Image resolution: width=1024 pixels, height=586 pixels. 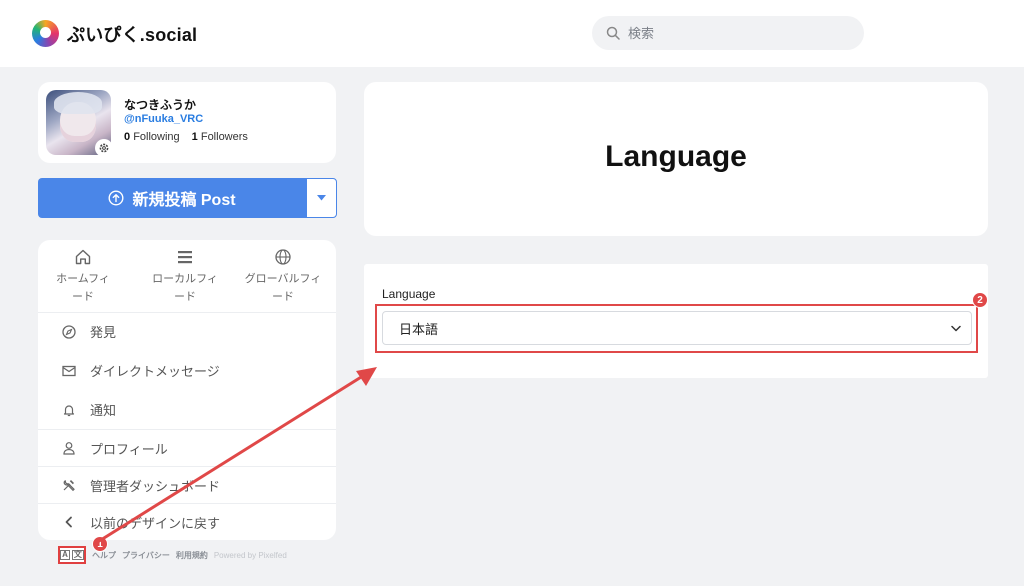 What do you see at coordinates (129, 449) in the screenshot?
I see `menu-item-label: プロフィール` at bounding box center [129, 449].